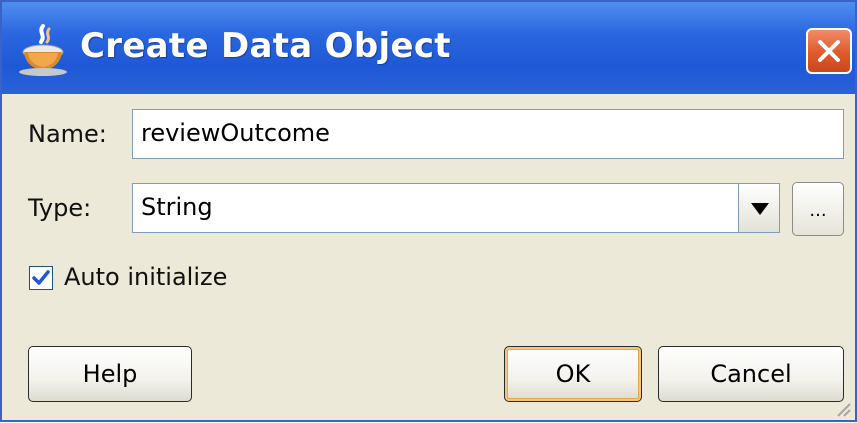  I want to click on type-label: Type:, so click(60, 208).